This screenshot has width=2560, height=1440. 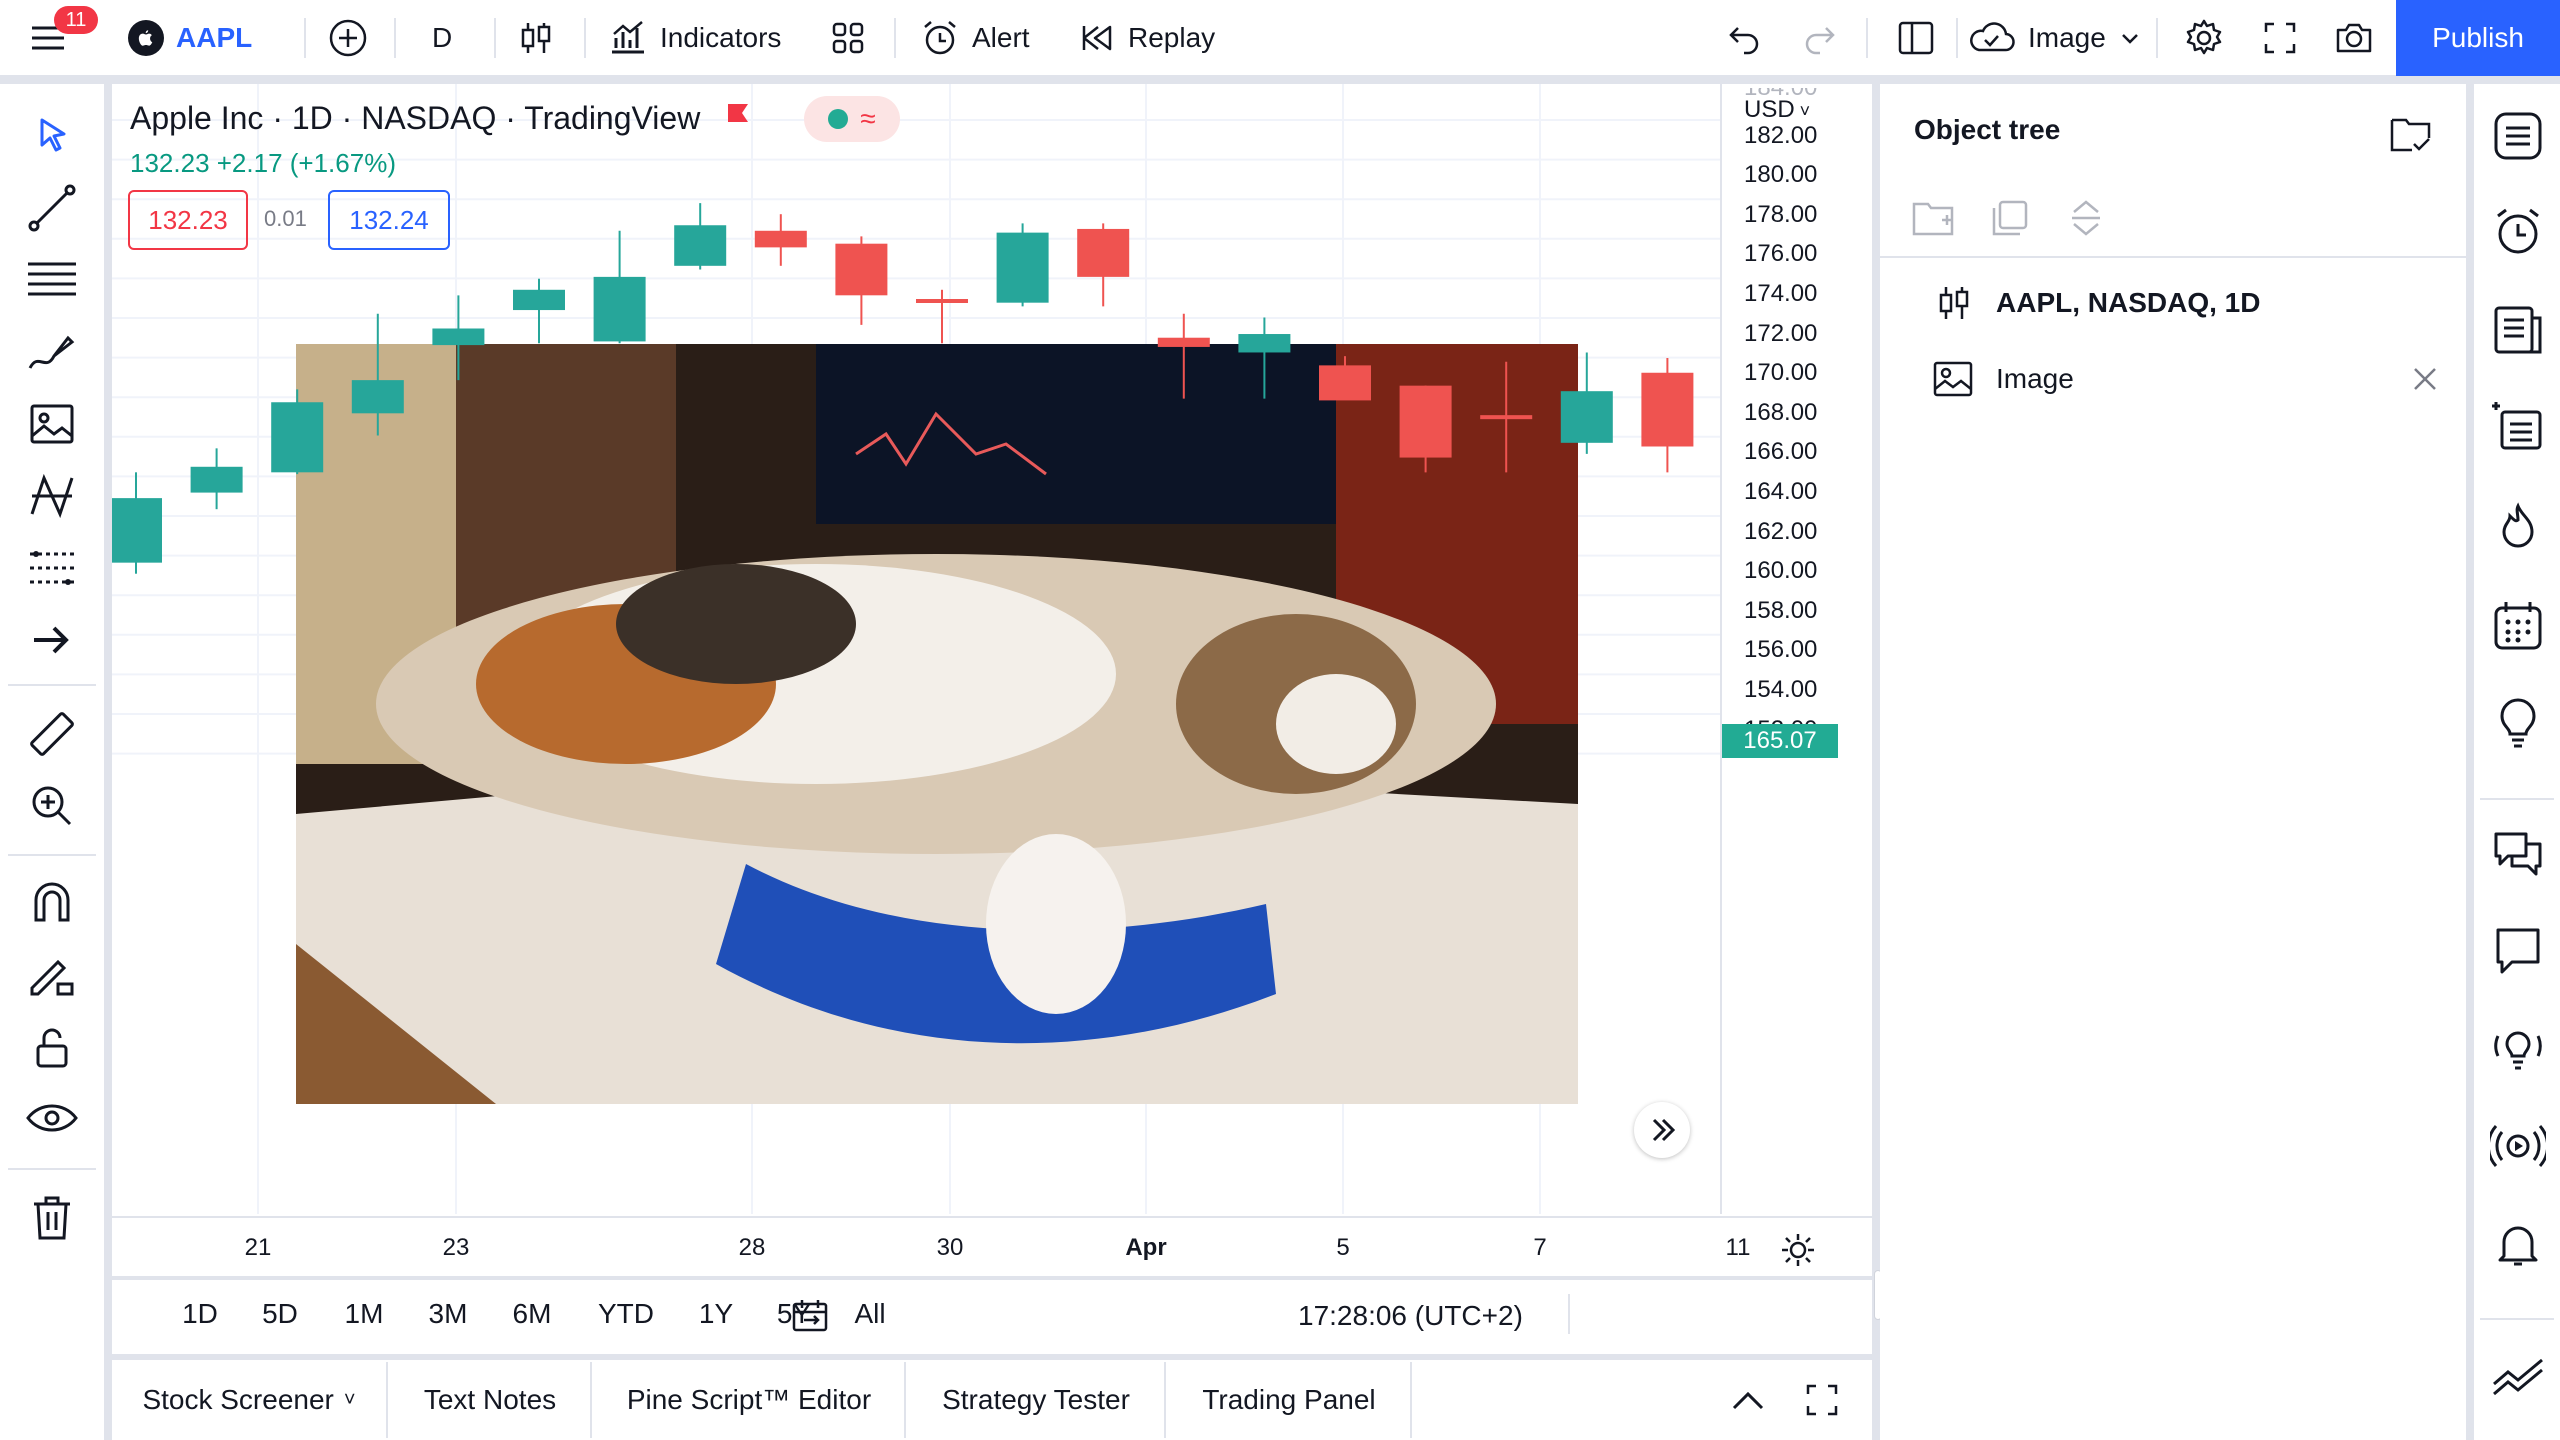 What do you see at coordinates (2518, 1146) in the screenshot?
I see `streams-icon` at bounding box center [2518, 1146].